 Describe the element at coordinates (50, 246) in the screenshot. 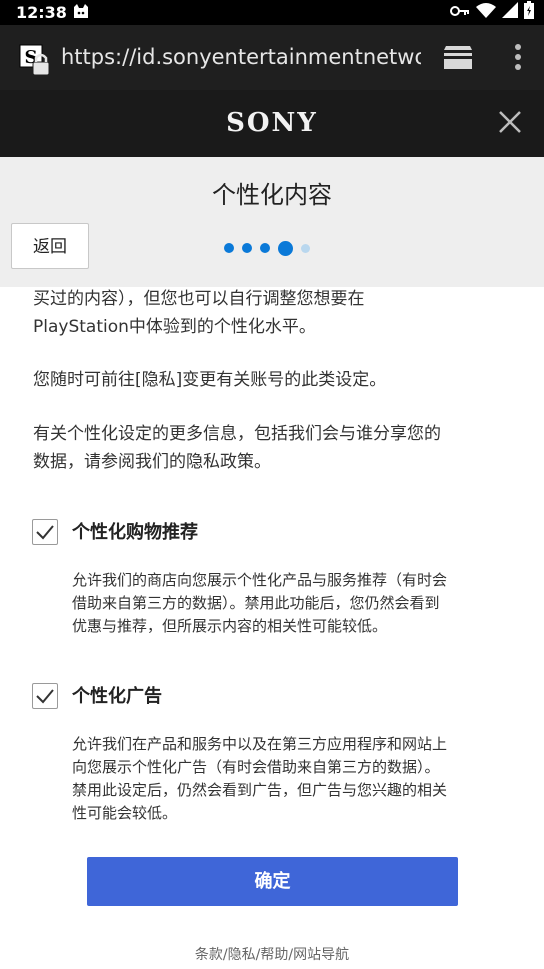

I see `back-button: 返回` at that location.